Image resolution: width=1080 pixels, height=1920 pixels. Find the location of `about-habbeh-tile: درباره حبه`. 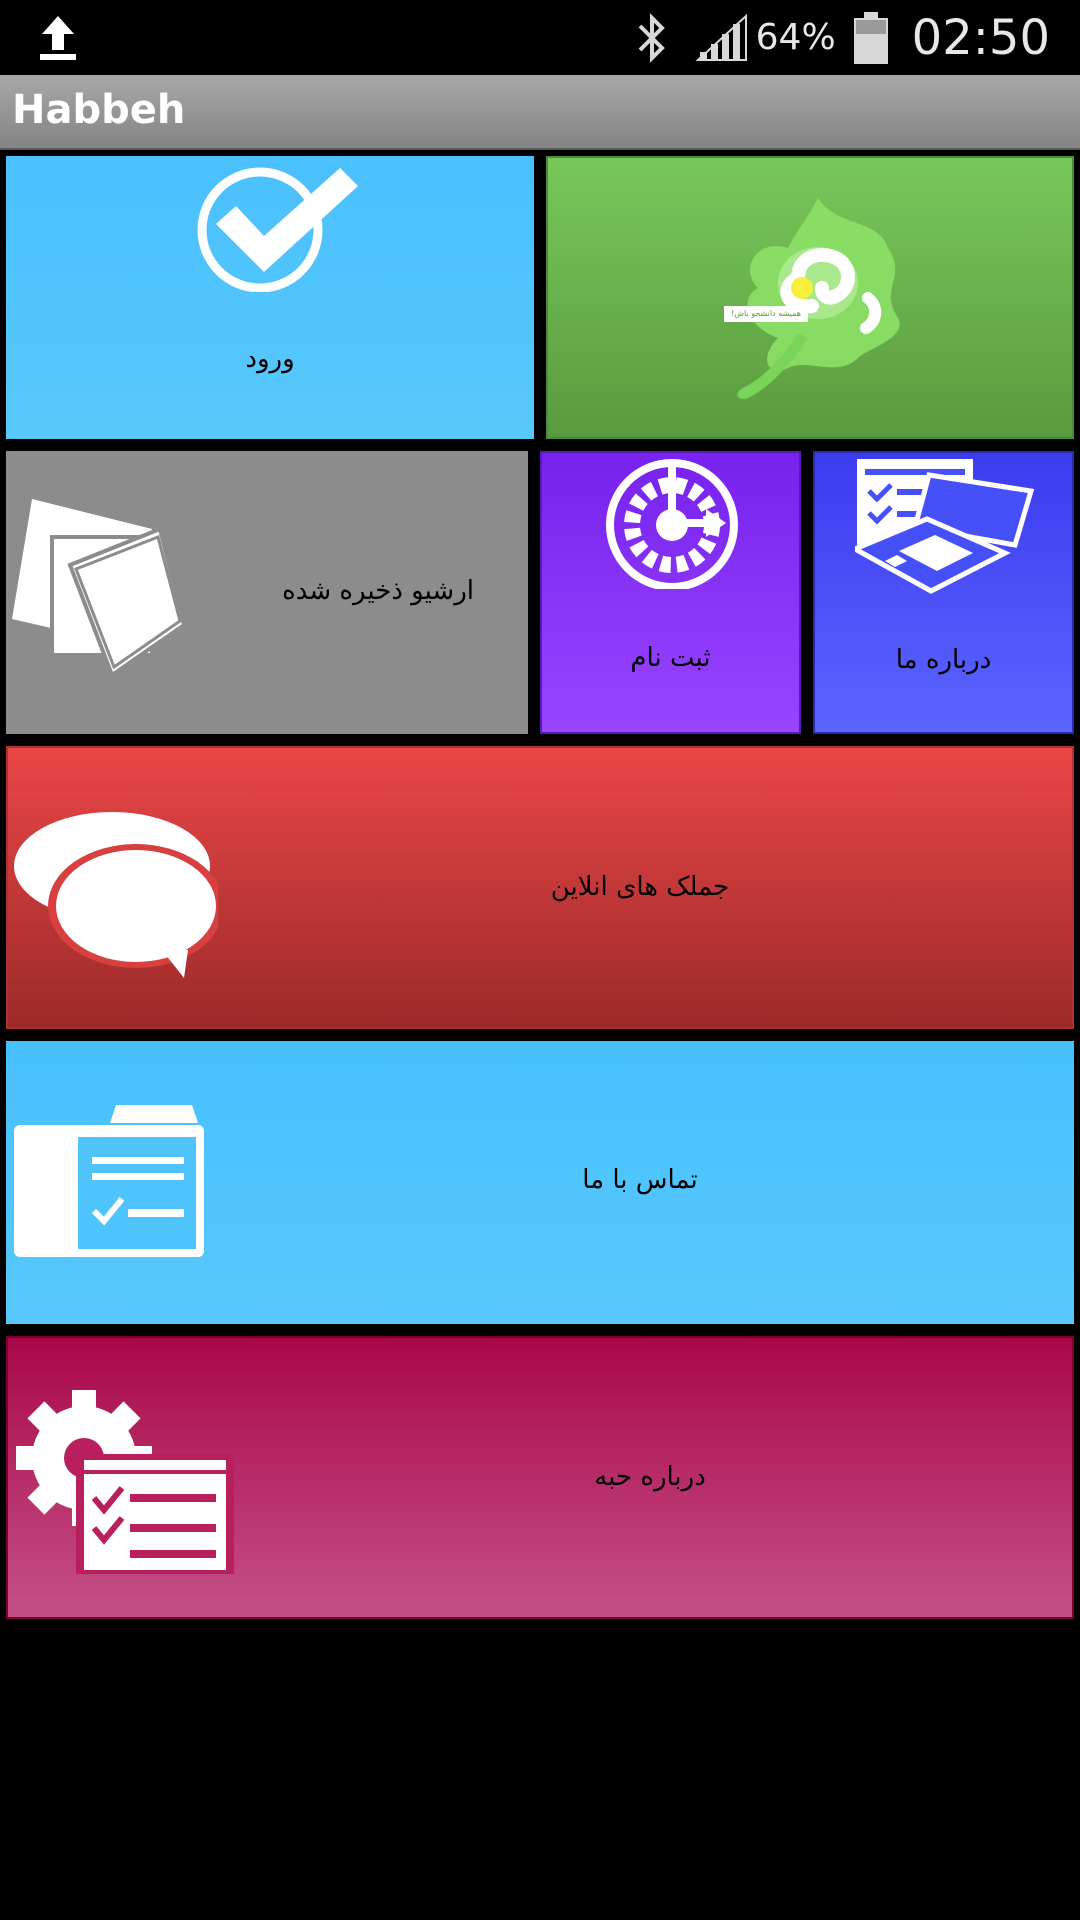

about-habbeh-tile: درباره حبه is located at coordinates (540, 1477).